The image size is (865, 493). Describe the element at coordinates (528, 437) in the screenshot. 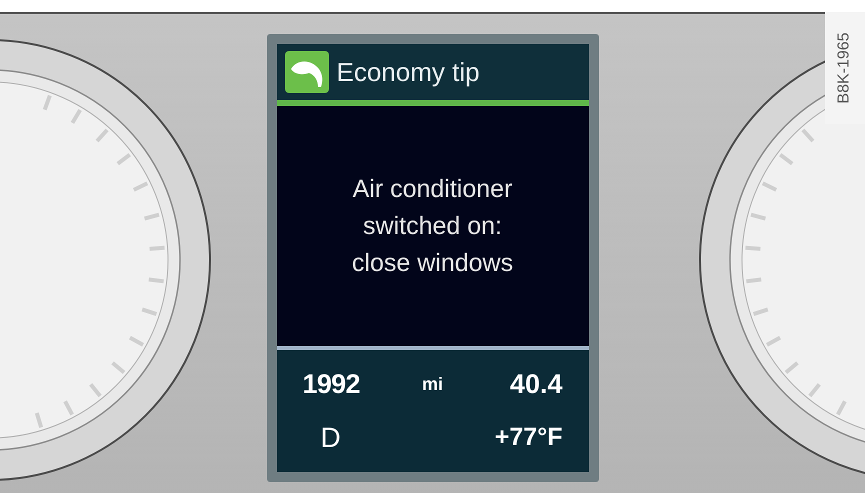

I see `temperature-value: +77°F` at that location.